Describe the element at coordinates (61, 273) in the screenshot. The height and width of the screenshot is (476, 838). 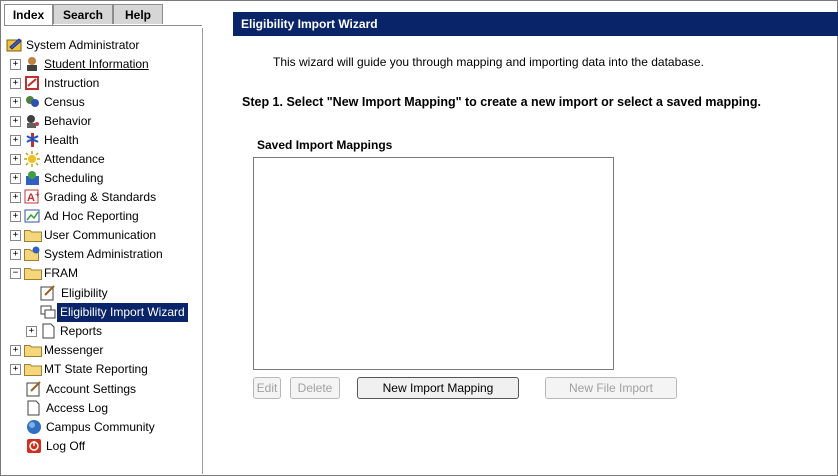
I see `tree-item-label: FRAM` at that location.